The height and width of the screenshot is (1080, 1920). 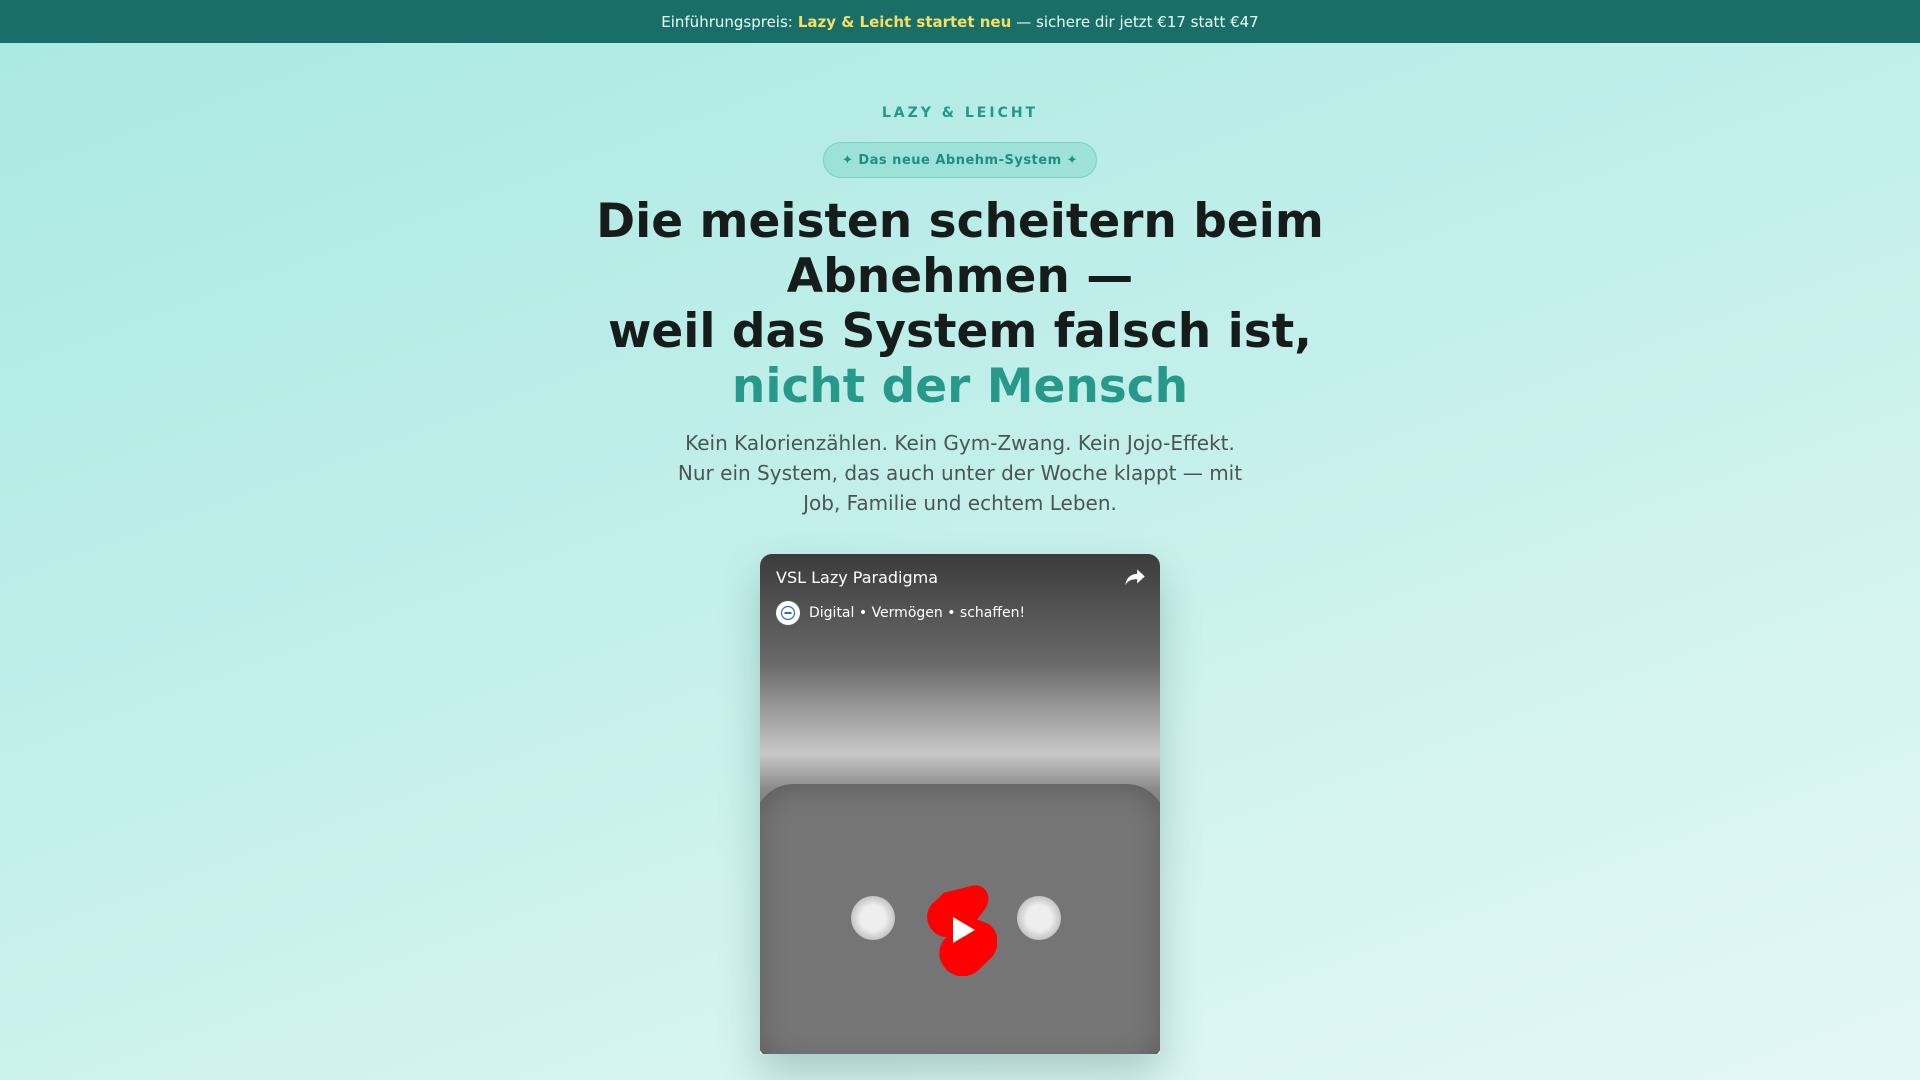 What do you see at coordinates (960, 386) in the screenshot?
I see `headline-accent: nicht der Mensch` at bounding box center [960, 386].